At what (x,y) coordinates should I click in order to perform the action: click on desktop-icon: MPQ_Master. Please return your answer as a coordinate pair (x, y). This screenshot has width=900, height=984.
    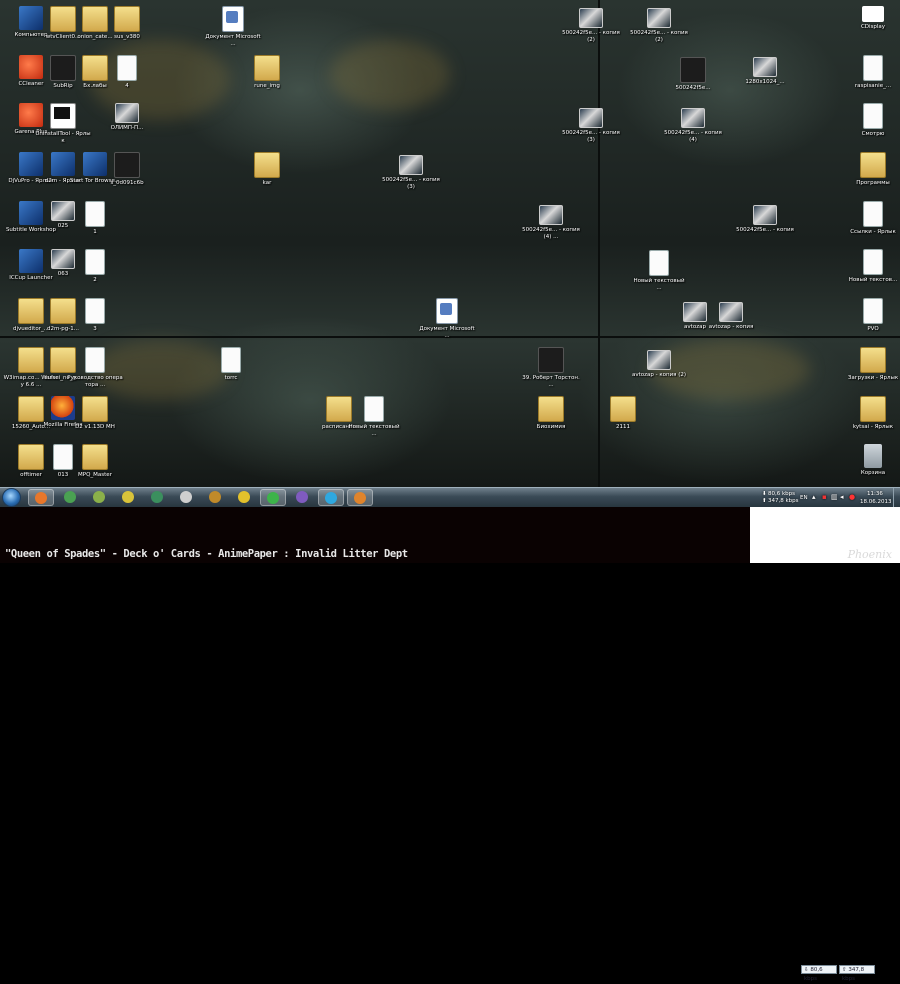
    Looking at the image, I should click on (95, 461).